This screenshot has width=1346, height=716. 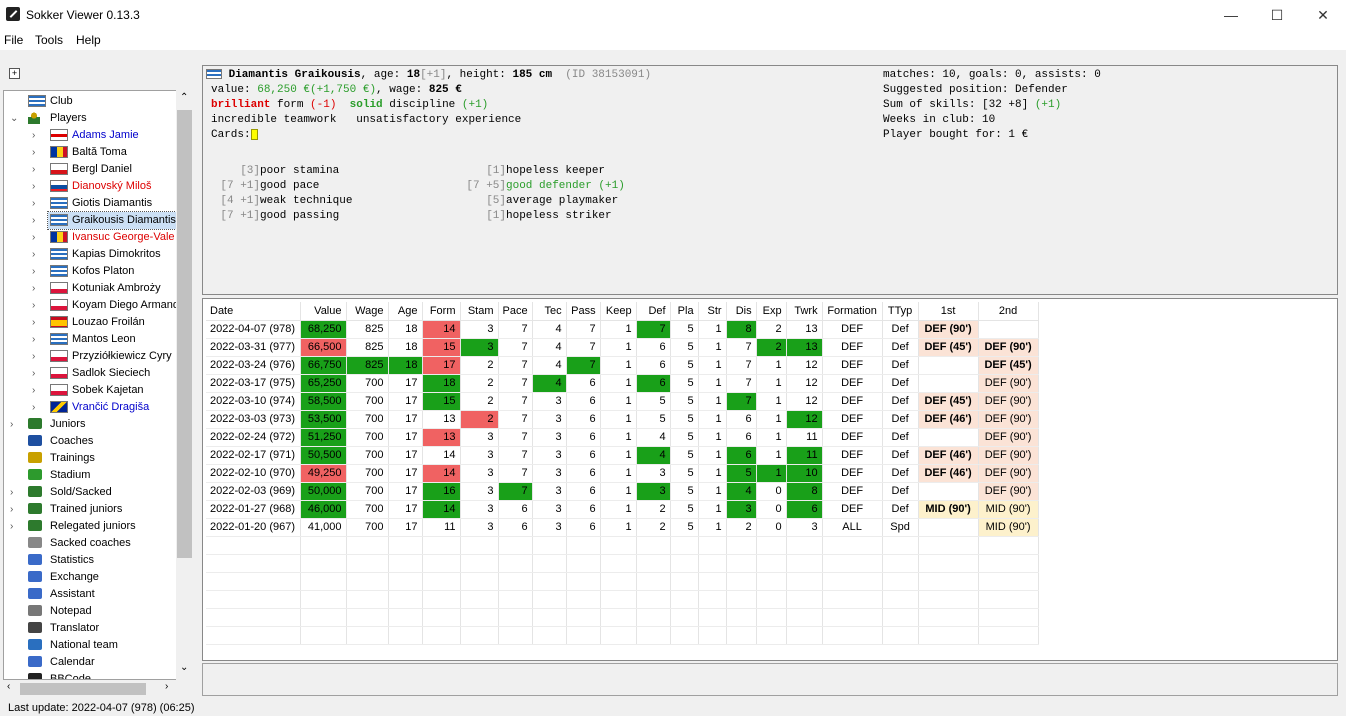 What do you see at coordinates (75, 628) in the screenshot?
I see `tree-item-label: Translator` at bounding box center [75, 628].